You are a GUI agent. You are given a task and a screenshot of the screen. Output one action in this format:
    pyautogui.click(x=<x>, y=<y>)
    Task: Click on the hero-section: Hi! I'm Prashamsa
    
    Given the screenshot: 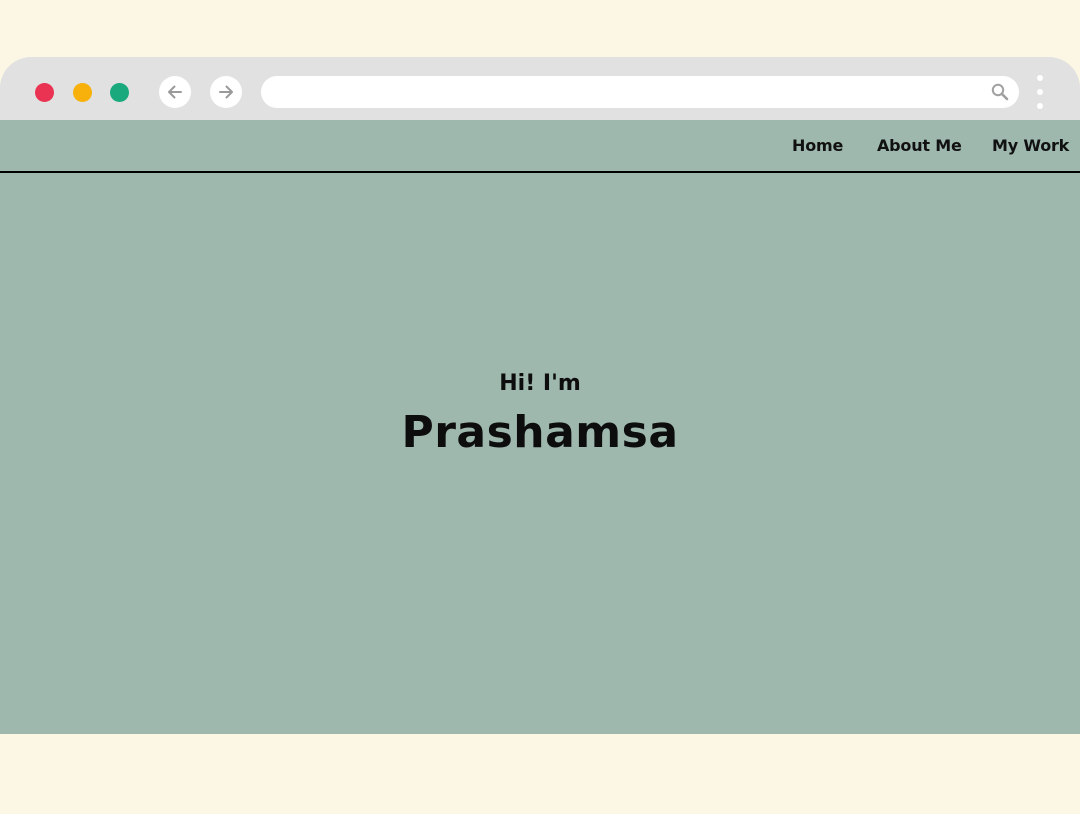 What is the action you would take?
    pyautogui.click(x=540, y=414)
    